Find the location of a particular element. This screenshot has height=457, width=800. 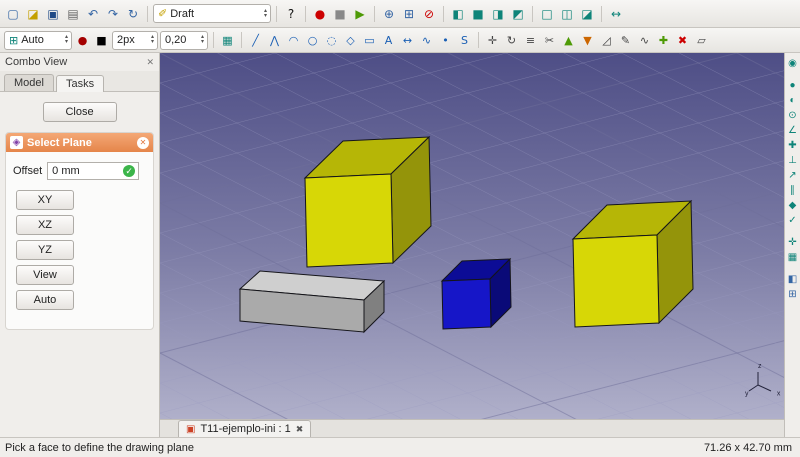

snap-endpoint-icon: ● is located at coordinates (793, 86).